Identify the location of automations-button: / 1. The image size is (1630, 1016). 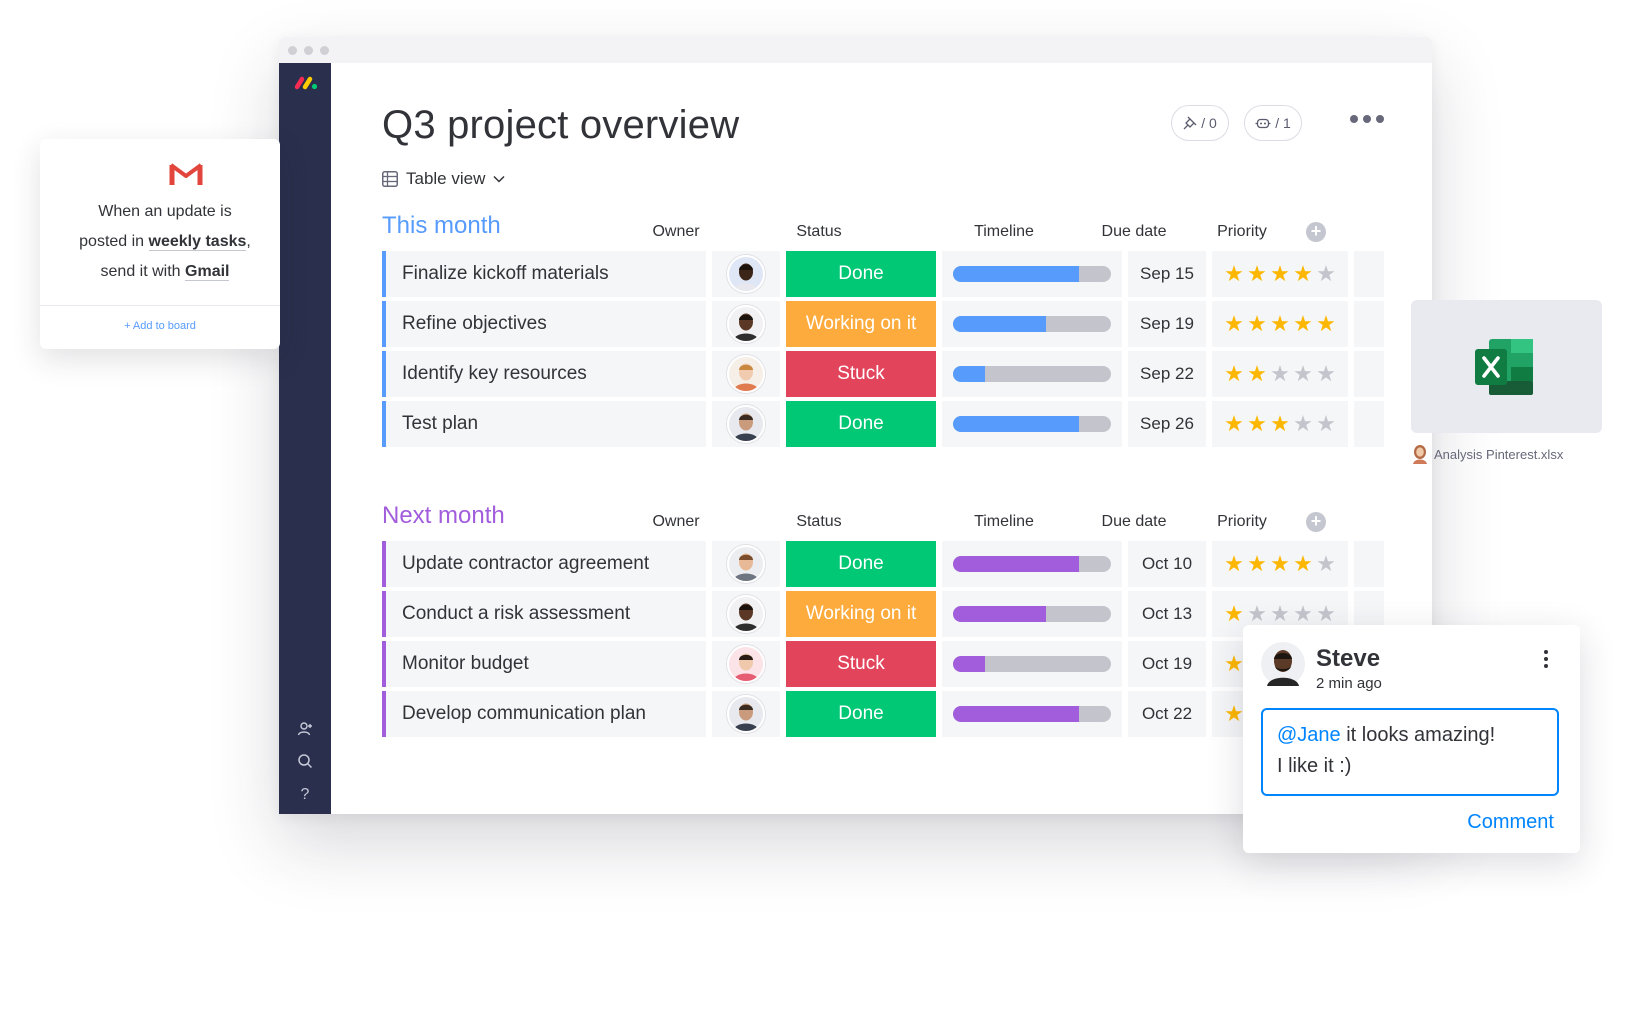
(1273, 123).